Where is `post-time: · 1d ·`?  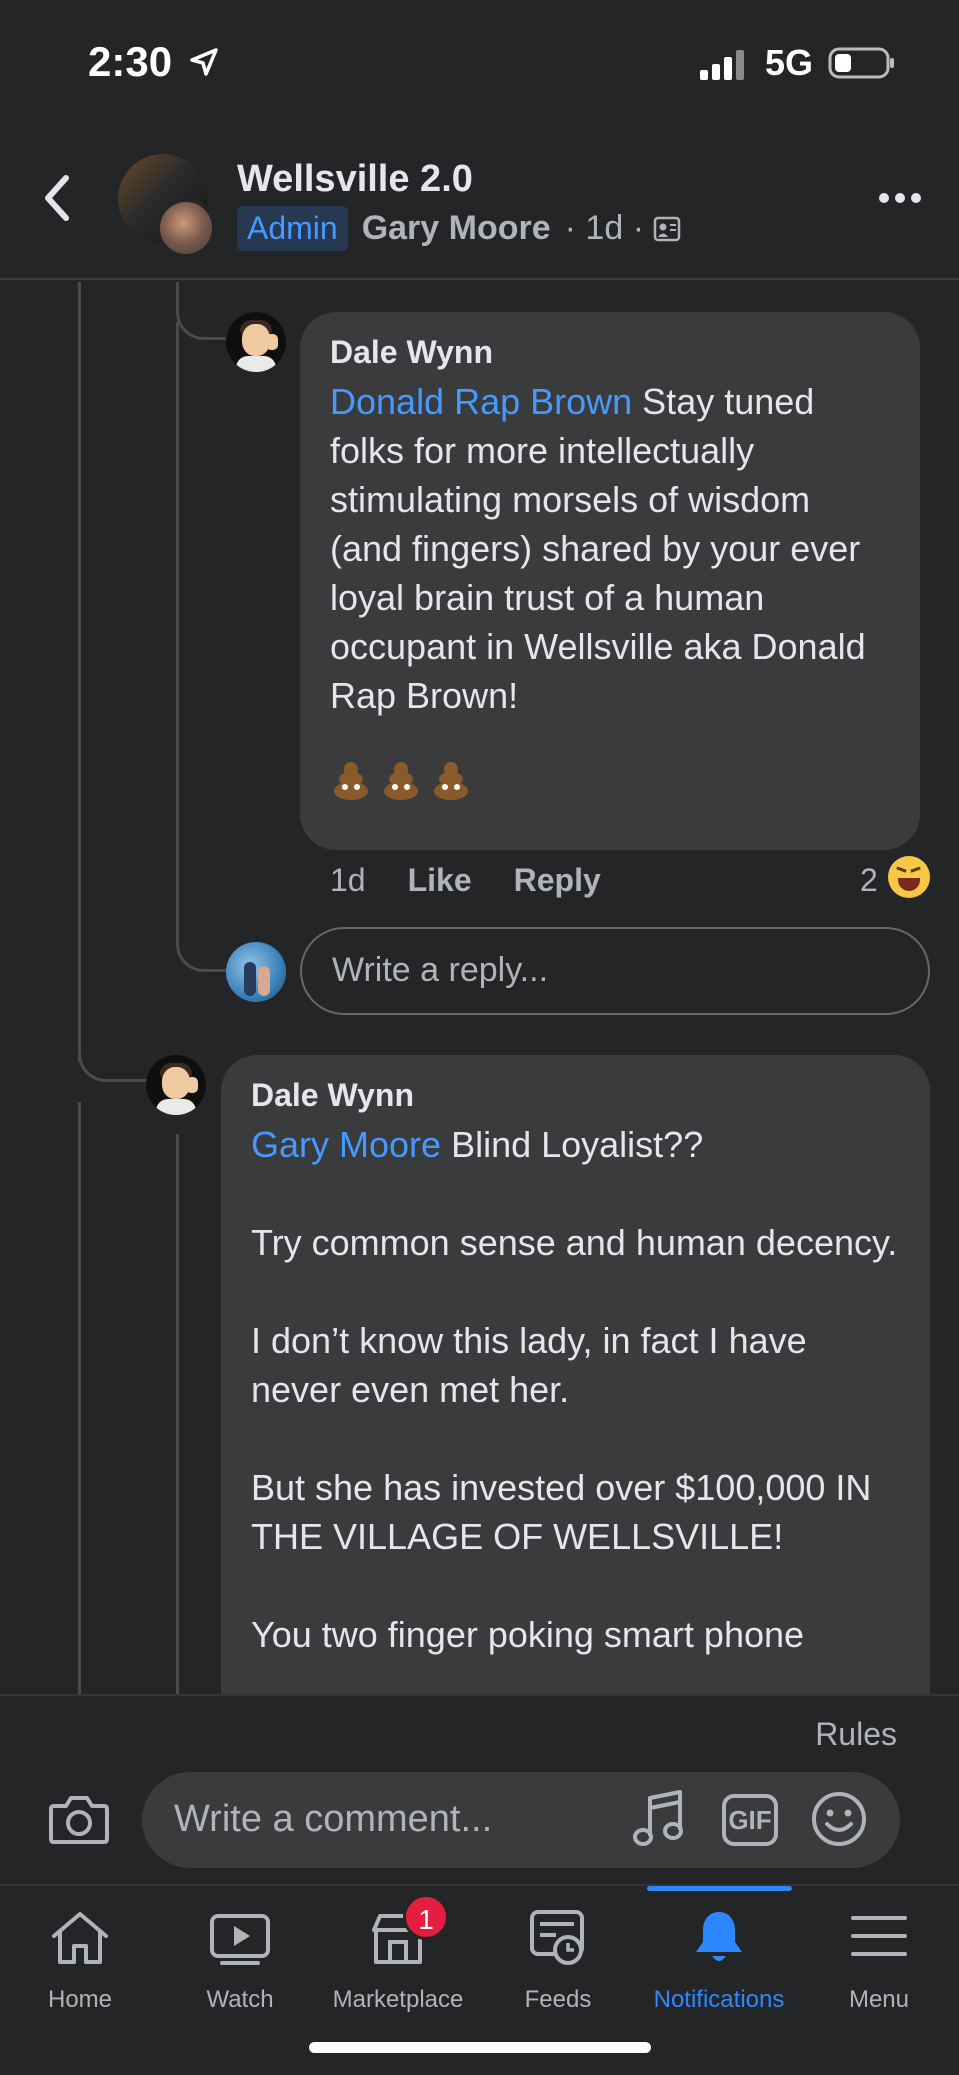 post-time: · 1d · is located at coordinates (604, 228).